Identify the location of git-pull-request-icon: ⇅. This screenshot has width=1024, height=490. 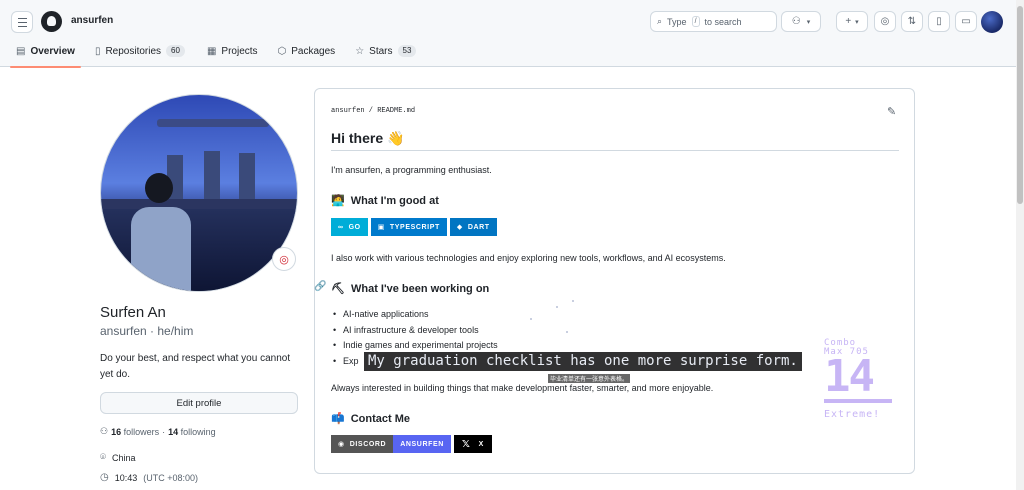
(912, 21).